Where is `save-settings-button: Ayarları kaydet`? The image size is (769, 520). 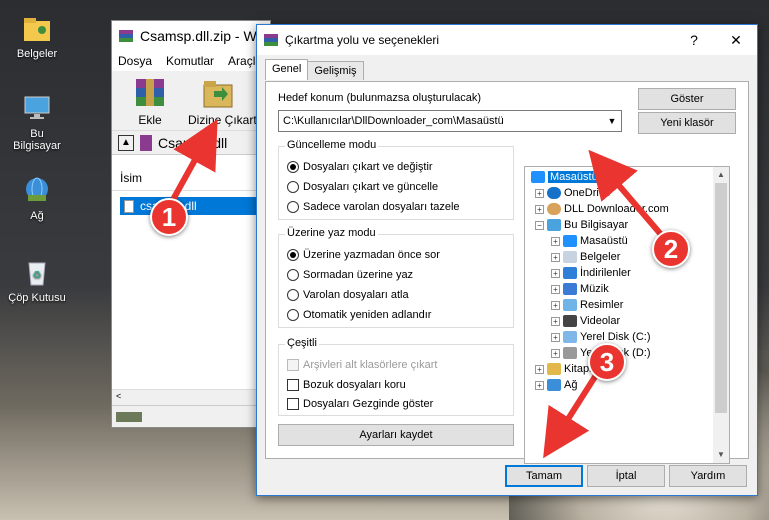
save-settings-button: Ayarları kaydet is located at coordinates (396, 435).